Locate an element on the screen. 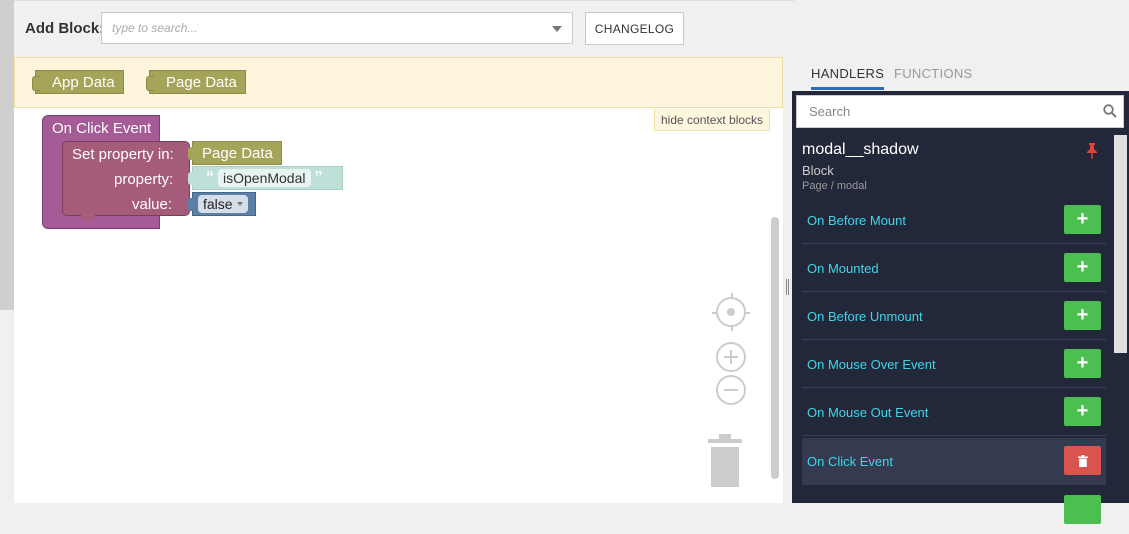  chevron-down-icon is located at coordinates (557, 29).